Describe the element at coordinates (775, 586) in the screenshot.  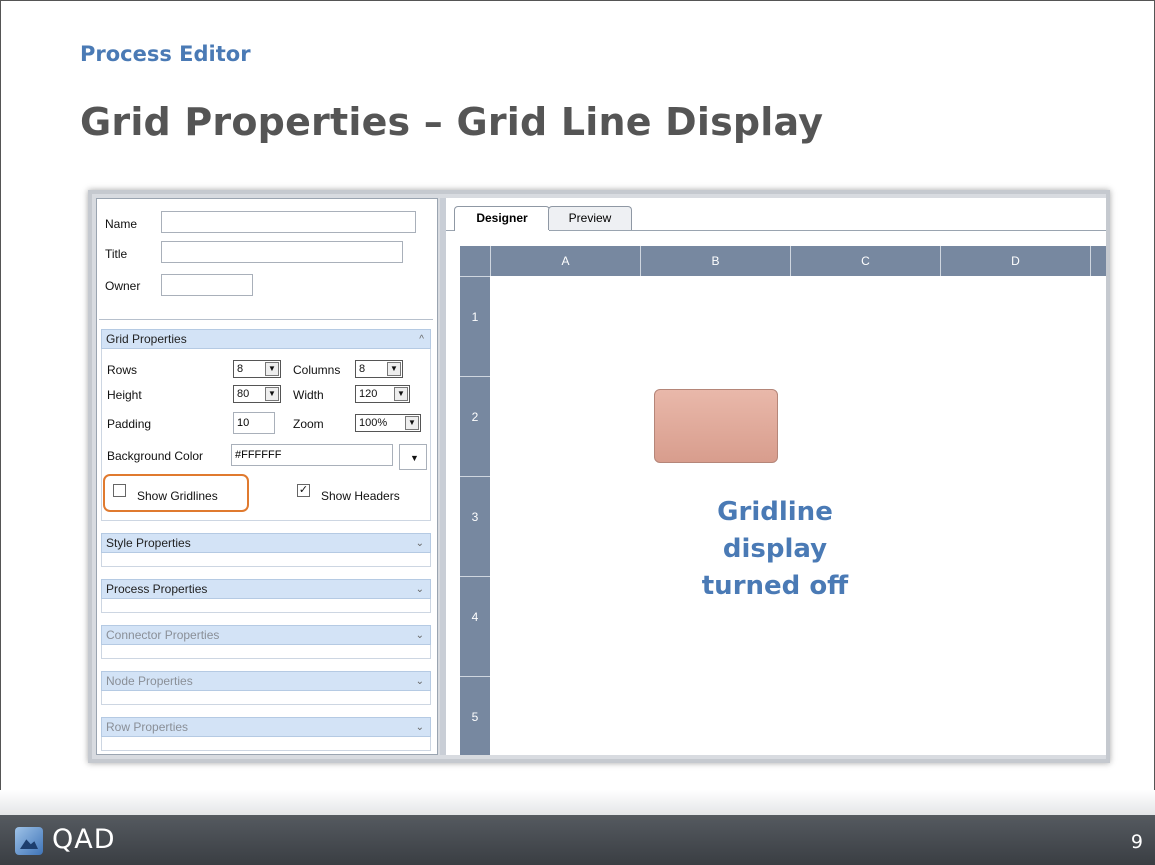
I see `caption-line-3: turned off` at that location.